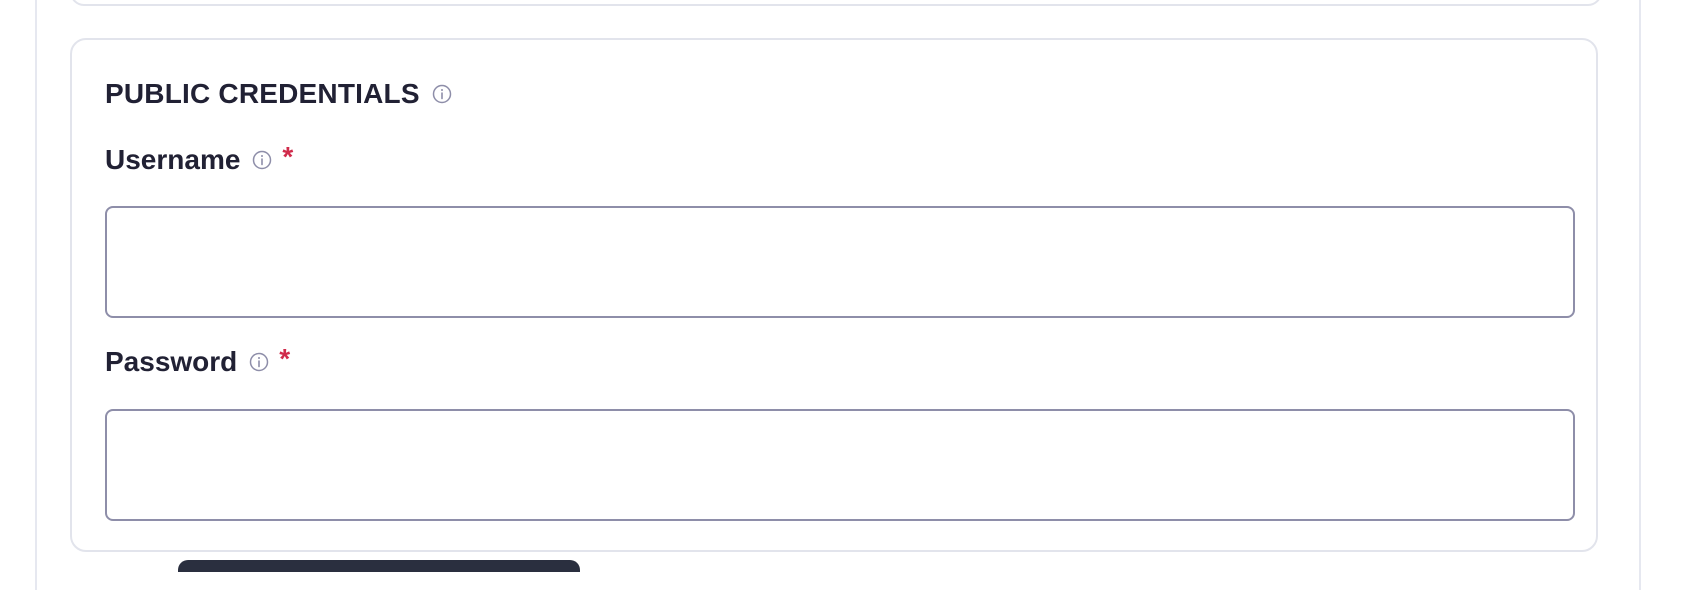 The height and width of the screenshot is (590, 1683). Describe the element at coordinates (173, 159) in the screenshot. I see `username-label: Username` at that location.